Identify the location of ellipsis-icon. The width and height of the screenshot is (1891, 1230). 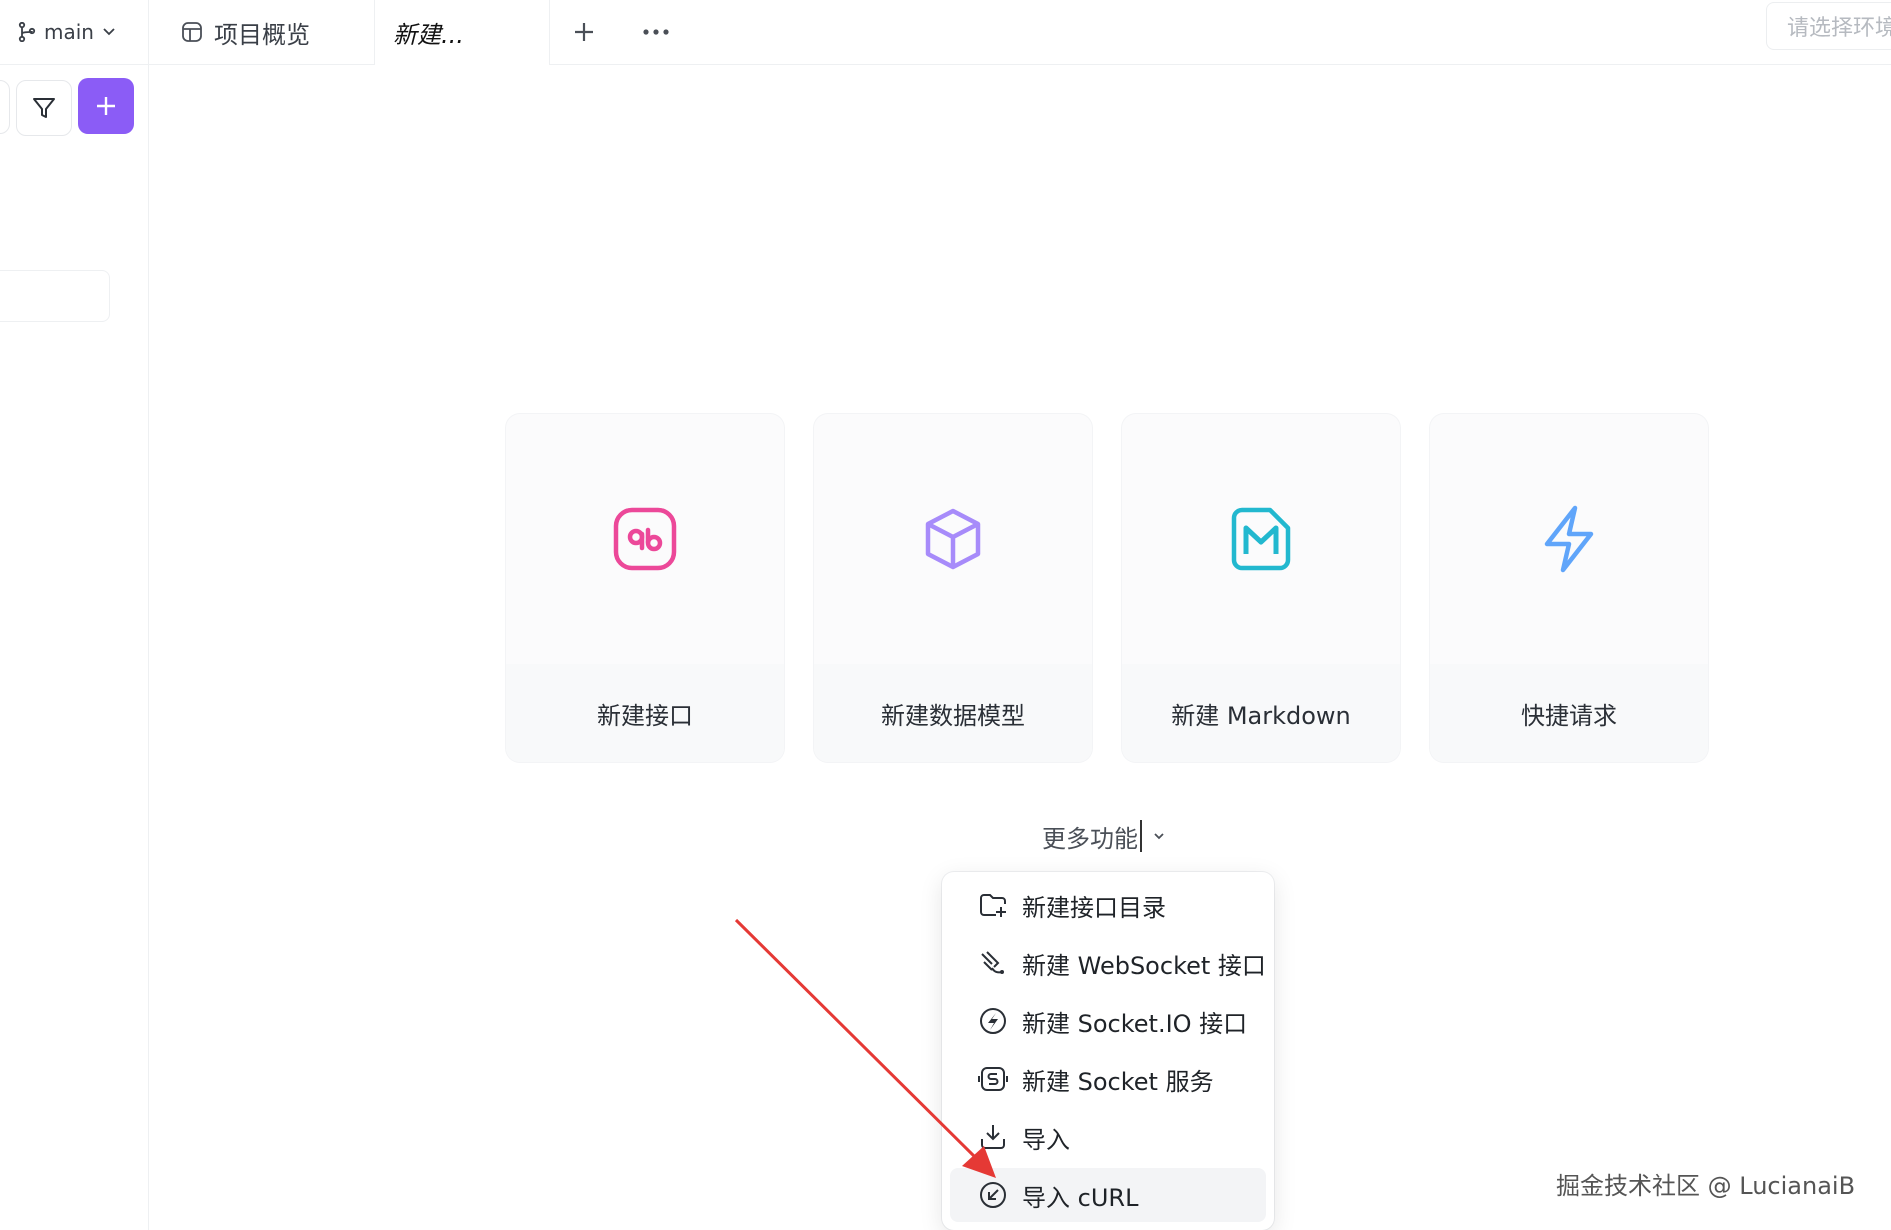
(656, 32).